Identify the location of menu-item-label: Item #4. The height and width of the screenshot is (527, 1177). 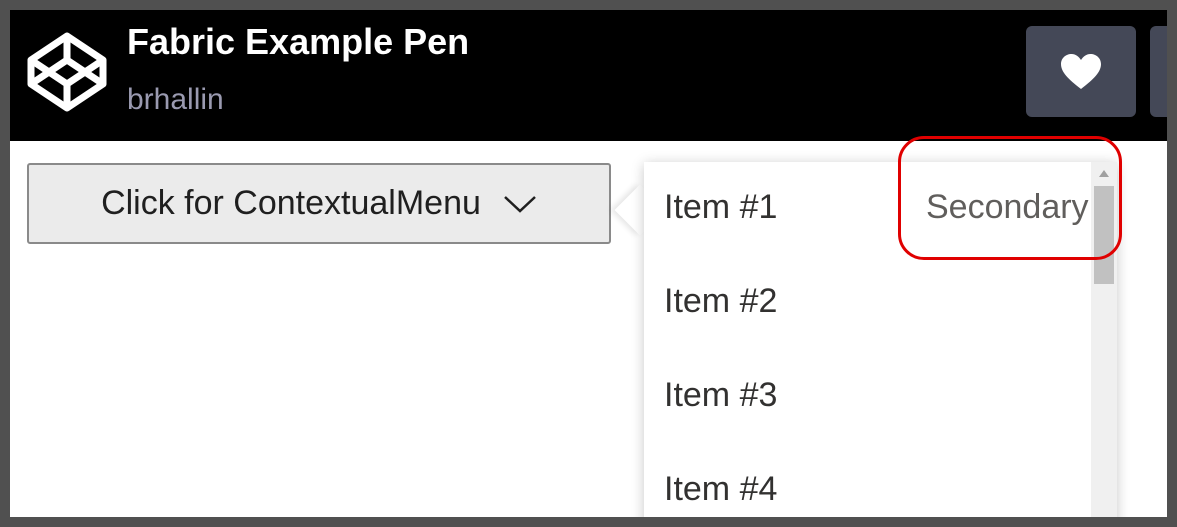
(721, 489).